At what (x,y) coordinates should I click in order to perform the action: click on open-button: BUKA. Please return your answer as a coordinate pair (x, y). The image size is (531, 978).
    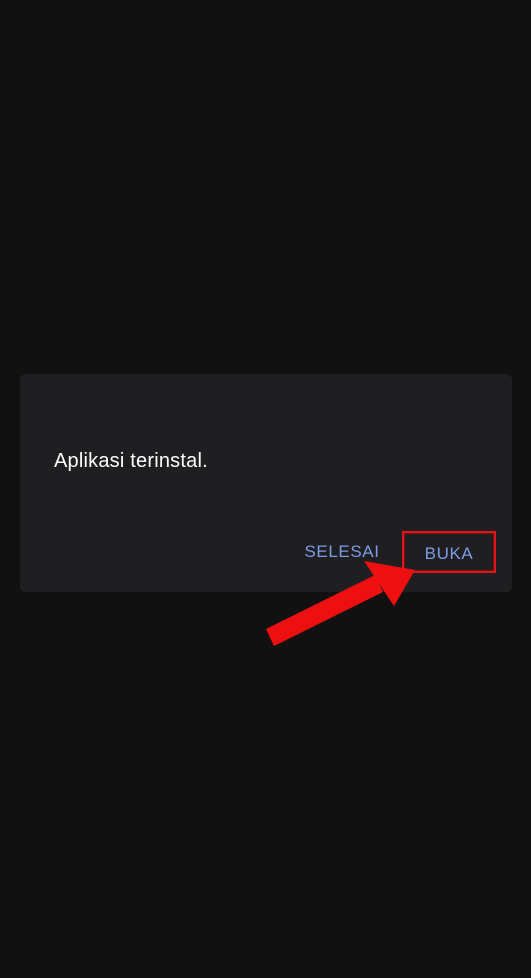
    Looking at the image, I should click on (449, 552).